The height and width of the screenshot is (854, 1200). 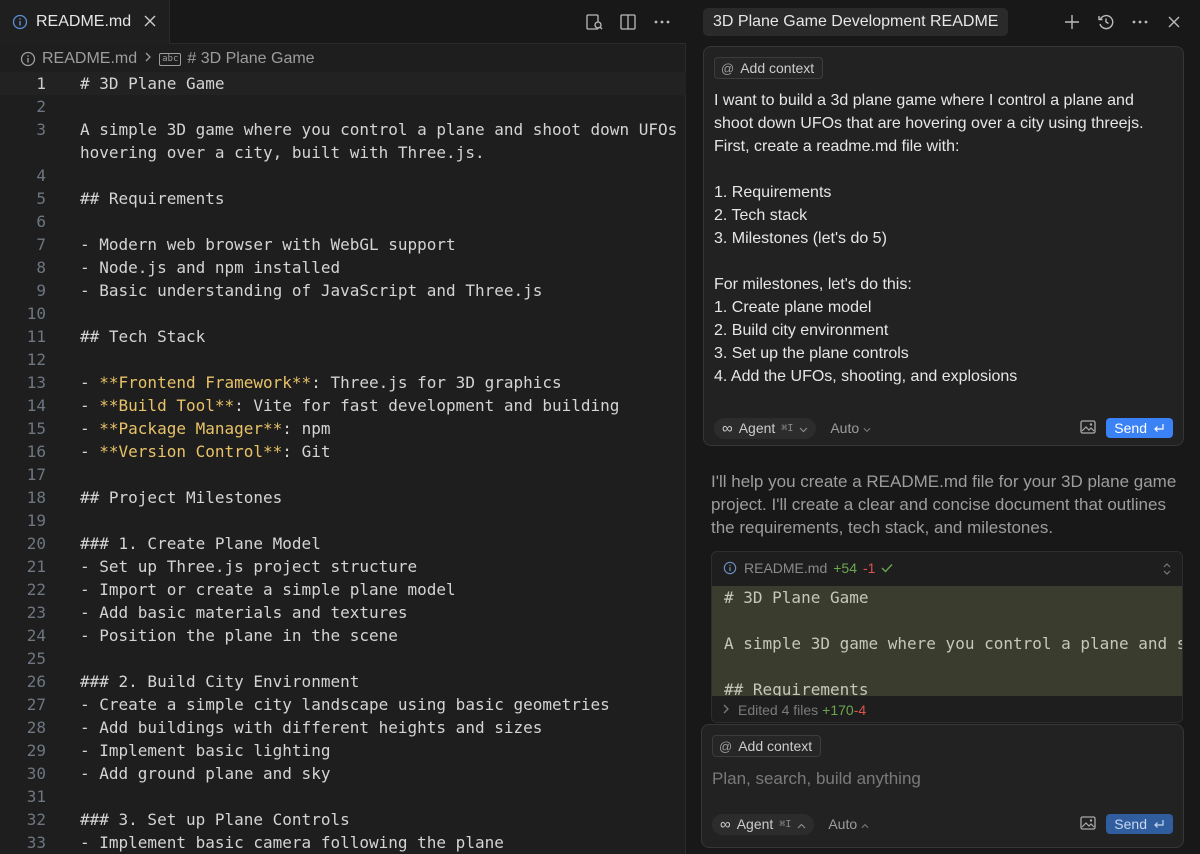 What do you see at coordinates (947, 709) in the screenshot?
I see `edited-files-bar: Edited 4 files +170 -4` at bounding box center [947, 709].